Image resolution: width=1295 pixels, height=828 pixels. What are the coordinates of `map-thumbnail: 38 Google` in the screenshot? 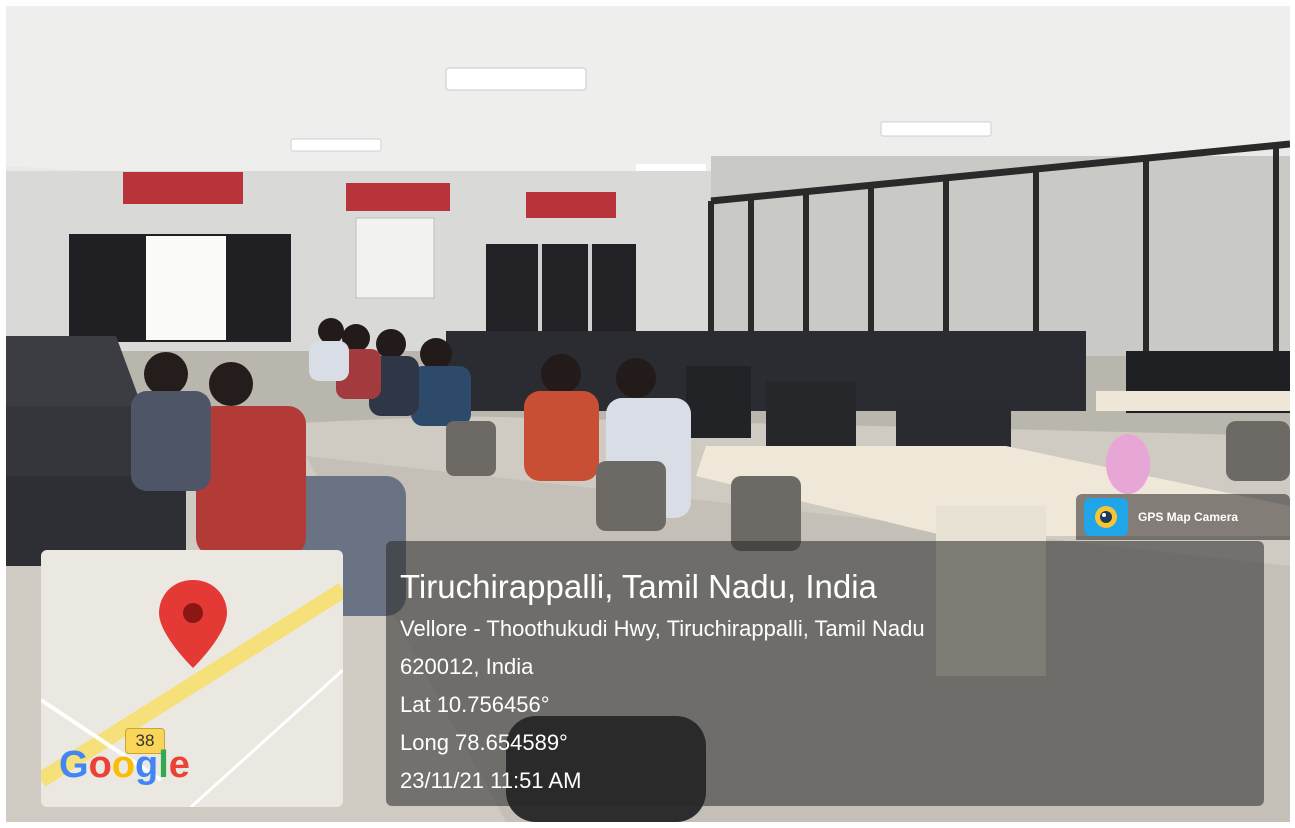 It's located at (192, 678).